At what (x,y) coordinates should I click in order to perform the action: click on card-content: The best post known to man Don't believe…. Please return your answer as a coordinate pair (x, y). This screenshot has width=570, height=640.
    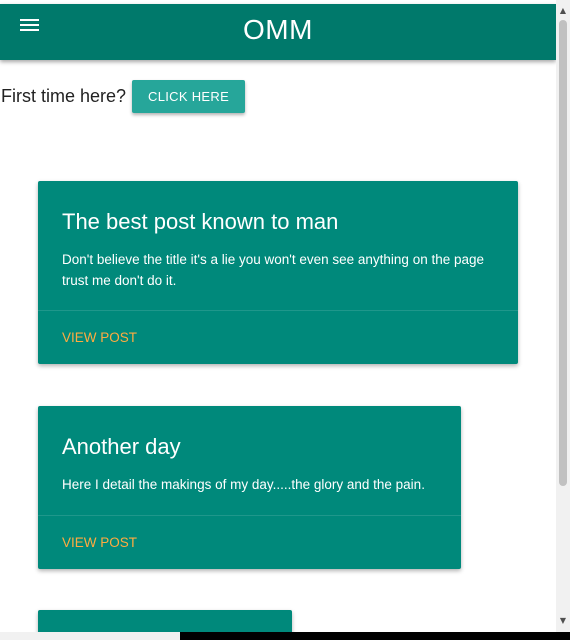
    Looking at the image, I should click on (278, 236).